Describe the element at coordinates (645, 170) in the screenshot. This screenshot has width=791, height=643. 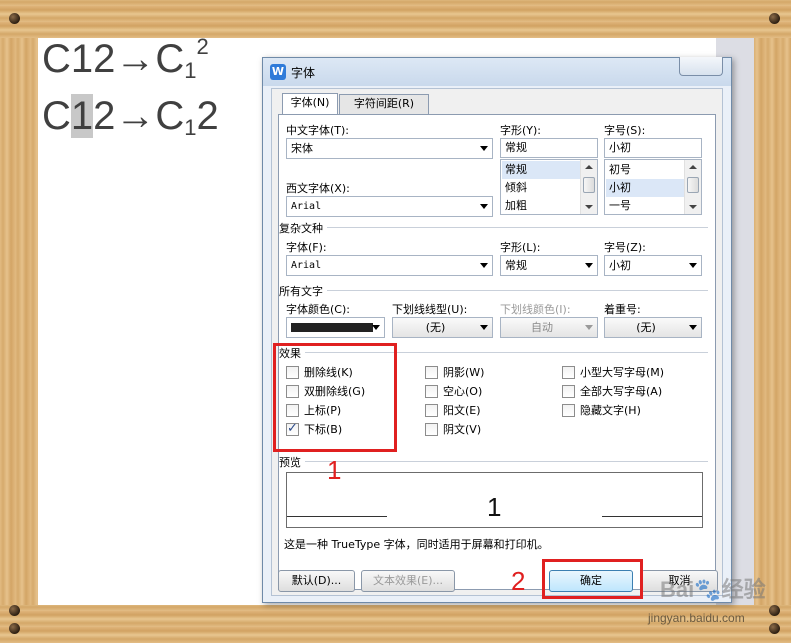
I see `list-item: 初号` at that location.